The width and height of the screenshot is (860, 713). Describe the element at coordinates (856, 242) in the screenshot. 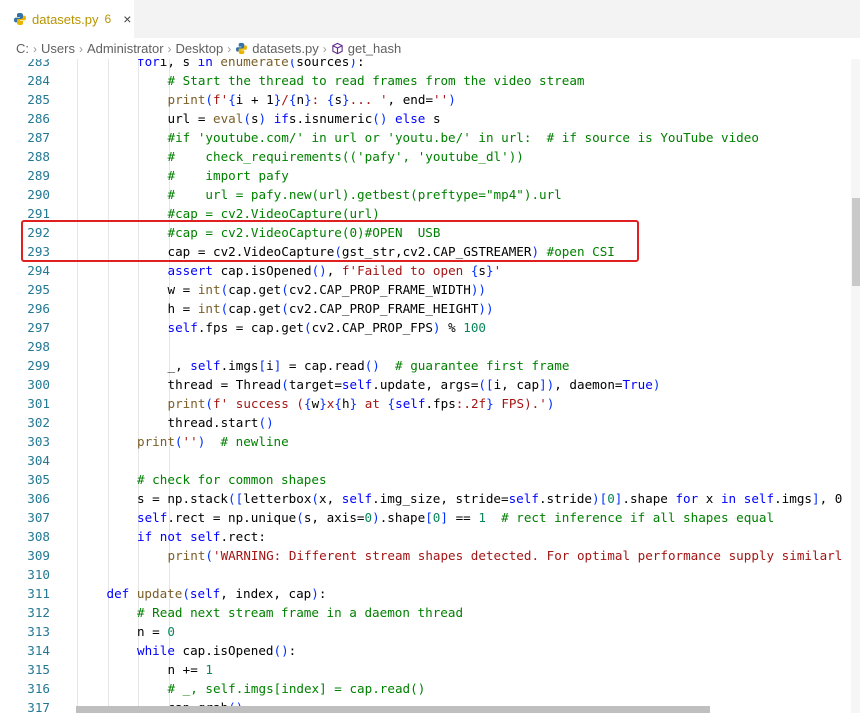

I see `vertical-scrollbar-thumb` at that location.